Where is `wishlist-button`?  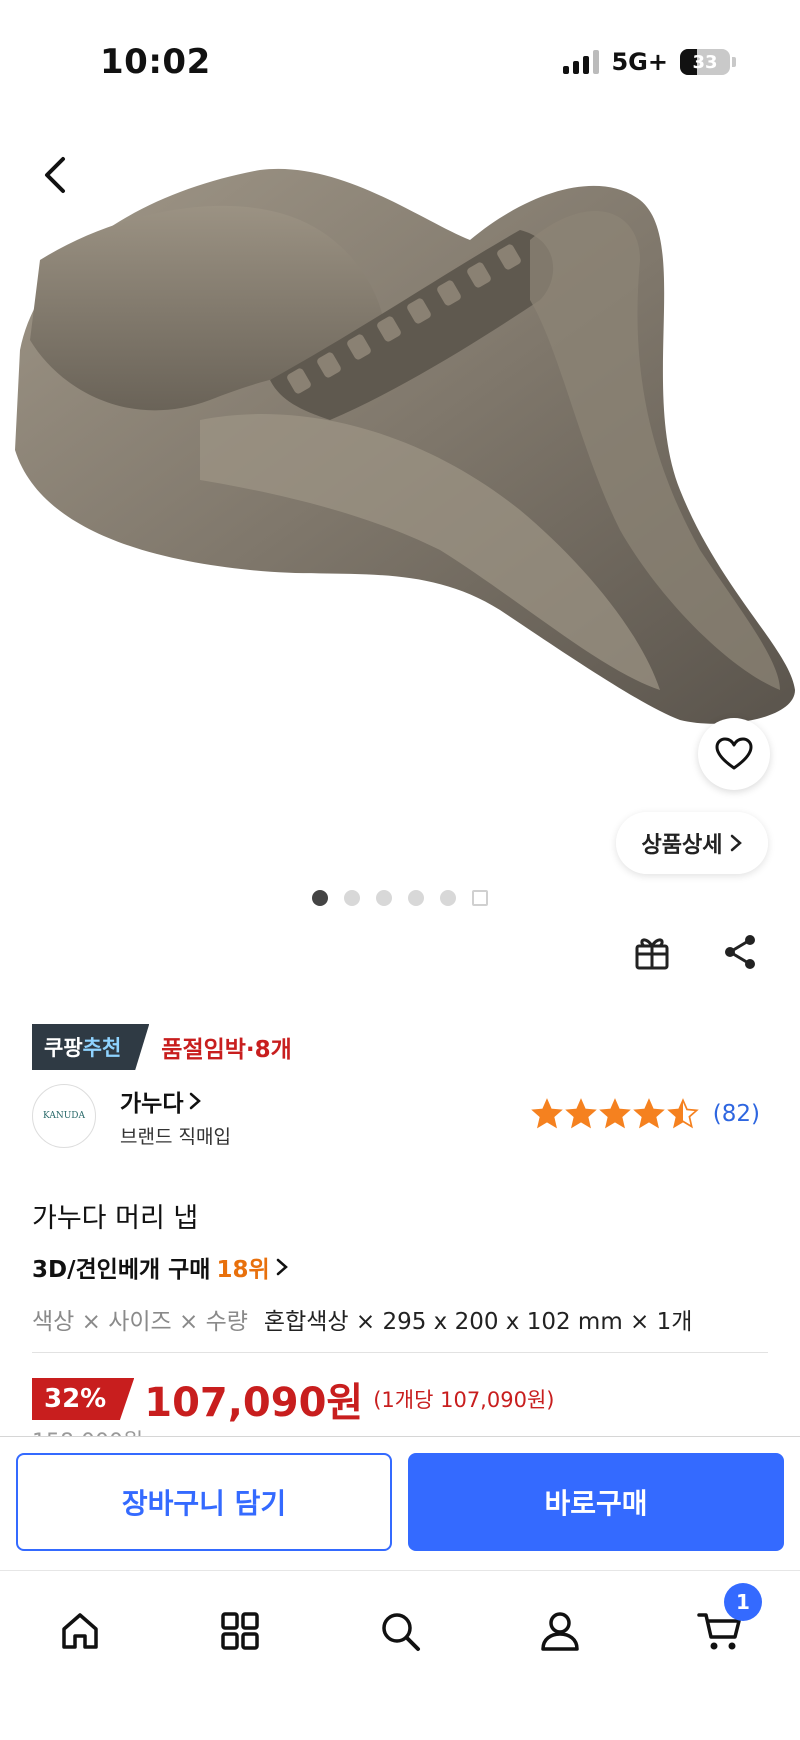 wishlist-button is located at coordinates (734, 754).